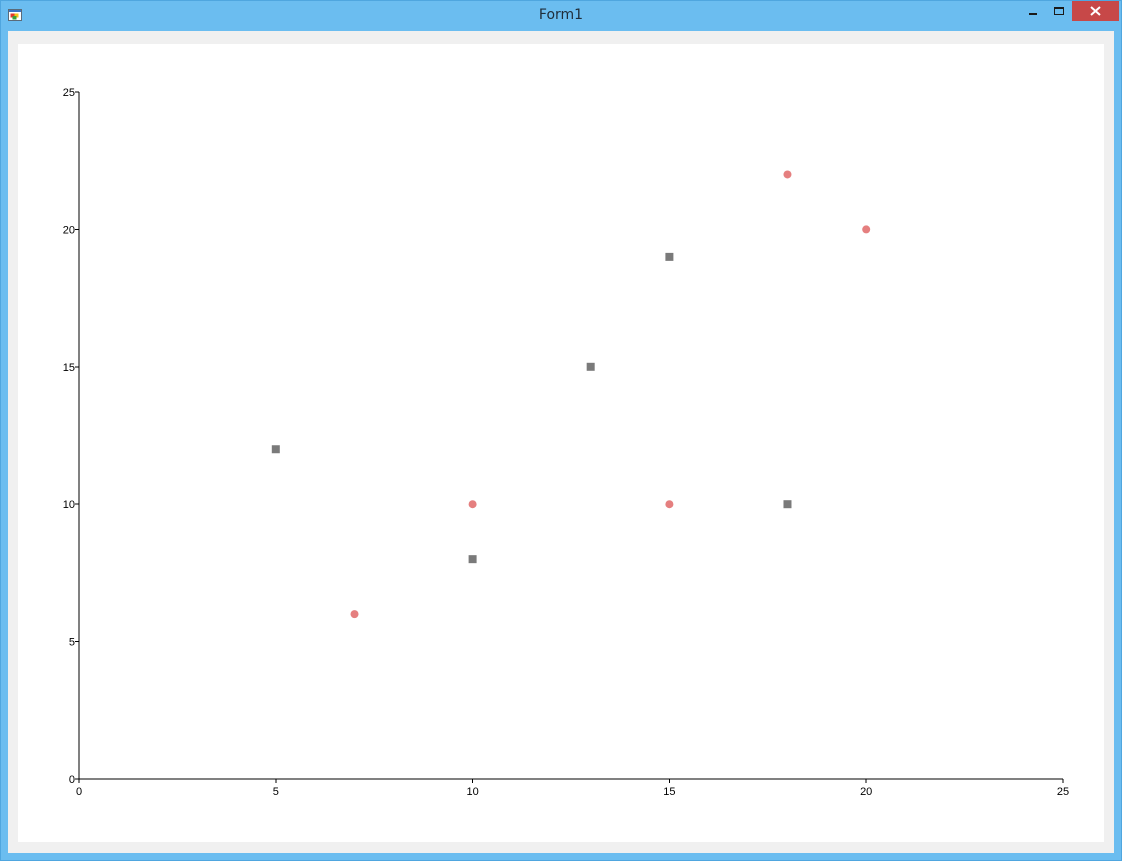 The image size is (1122, 861). Describe the element at coordinates (276, 792) in the screenshot. I see `x-tick-label: 5` at that location.